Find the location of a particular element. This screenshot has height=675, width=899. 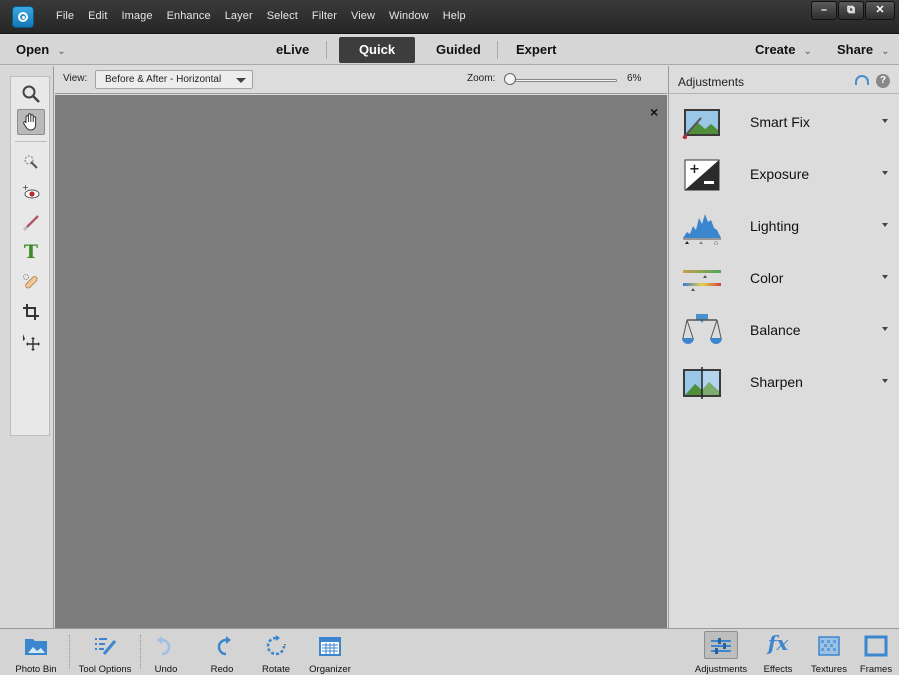

undo-label: Undo is located at coordinates (166, 669).